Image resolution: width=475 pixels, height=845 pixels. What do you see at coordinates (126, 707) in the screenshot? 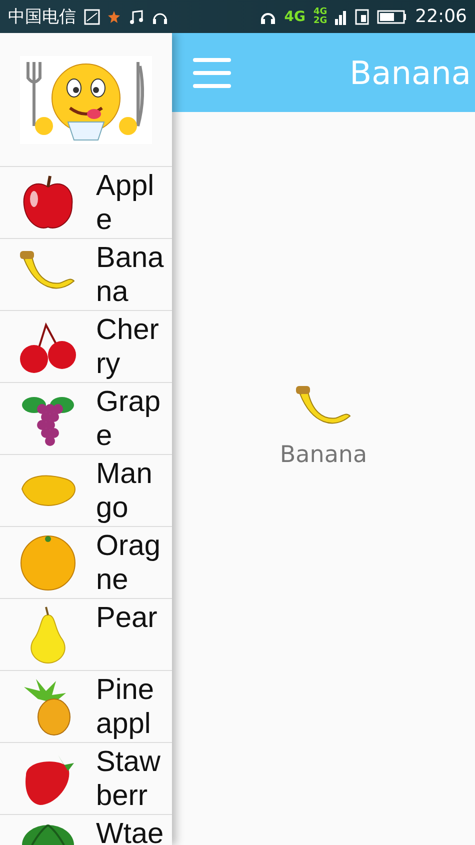
I see `fruit-name: Pineappl` at bounding box center [126, 707].